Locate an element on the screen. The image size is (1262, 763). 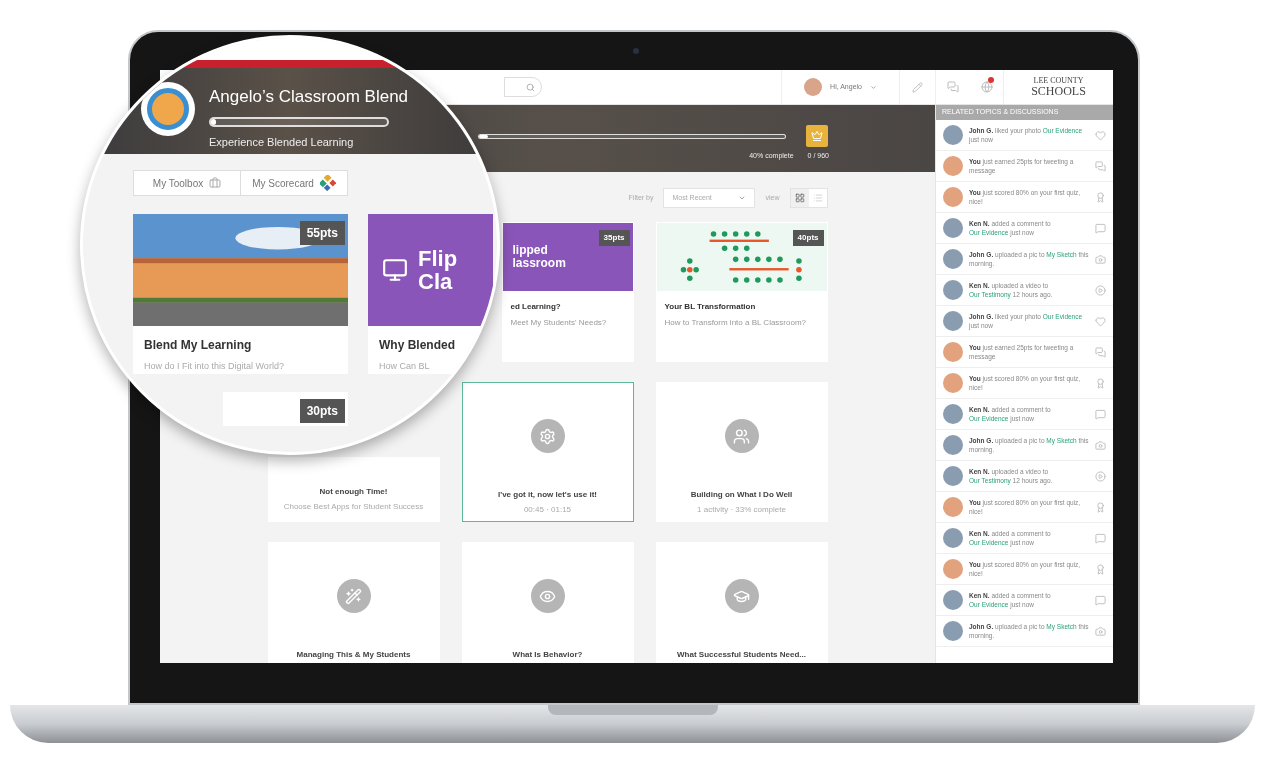
card-title: ed Learning? is located at coordinates (536, 307).